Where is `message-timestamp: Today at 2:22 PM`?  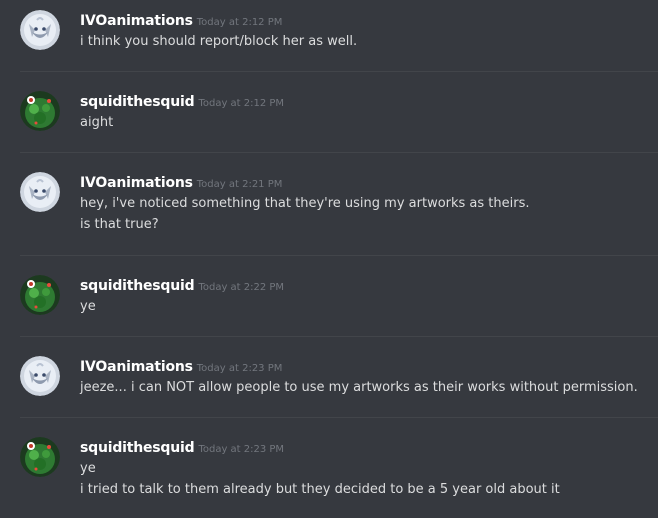
message-timestamp: Today at 2:22 PM is located at coordinates (241, 287).